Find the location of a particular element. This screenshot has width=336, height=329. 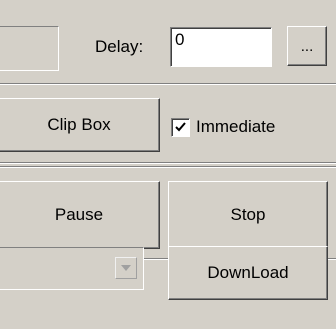

download-button-label: DownLoad is located at coordinates (248, 272).